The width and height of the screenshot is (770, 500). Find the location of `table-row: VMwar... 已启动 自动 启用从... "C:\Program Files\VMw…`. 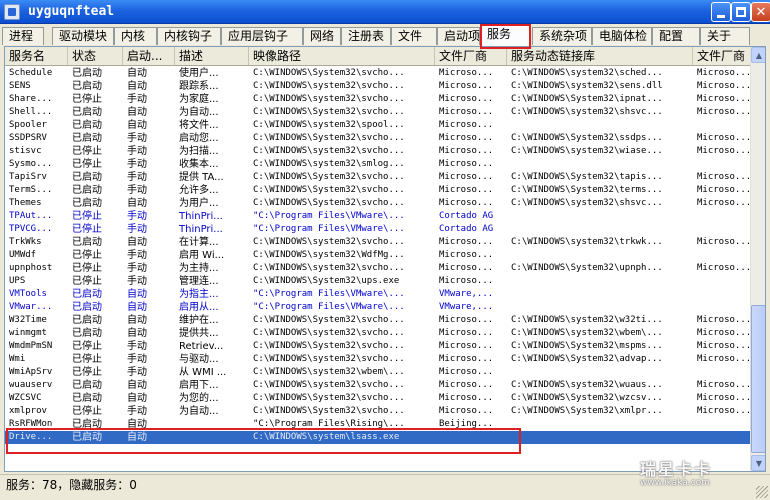

table-row: VMwar... 已启动 自动 启用从... "C:\Program Files\VMw… is located at coordinates (377, 307).